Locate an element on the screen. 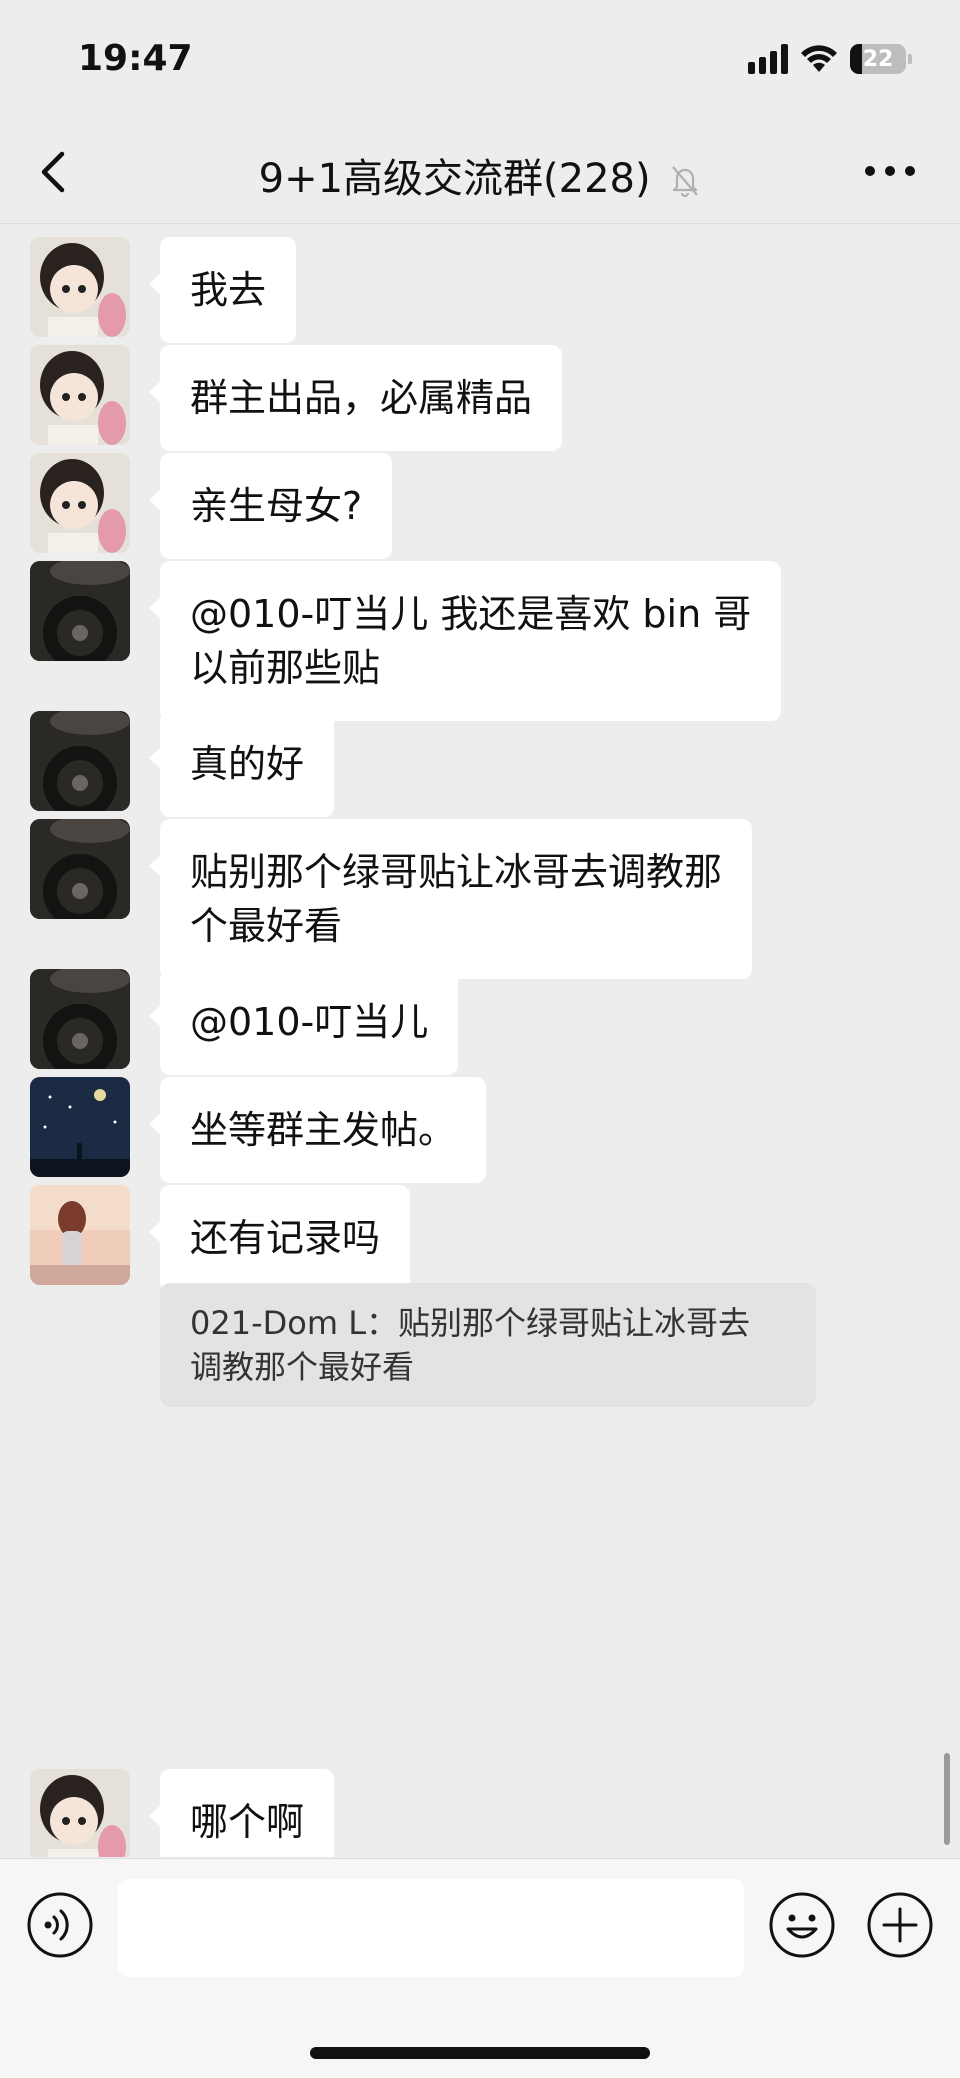  status-bar: 19:47 22 is located at coordinates (480, 60).